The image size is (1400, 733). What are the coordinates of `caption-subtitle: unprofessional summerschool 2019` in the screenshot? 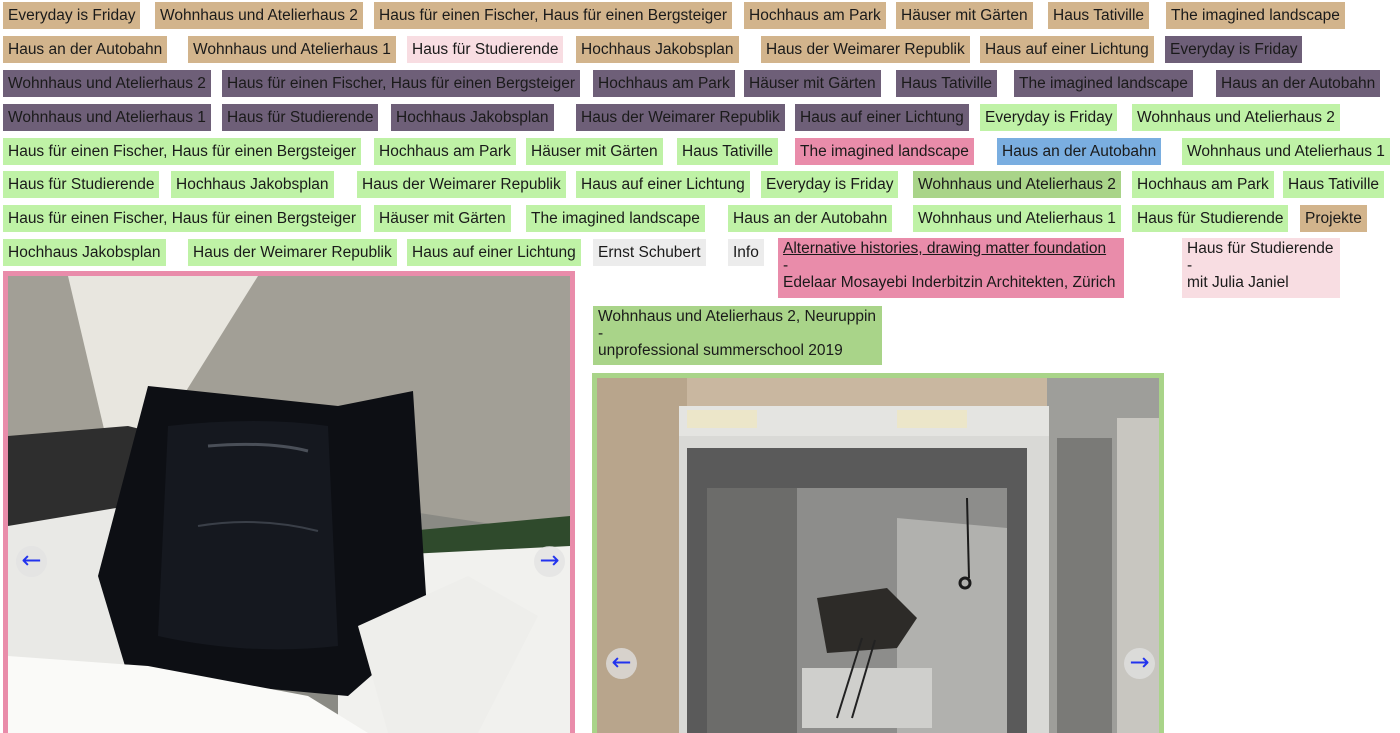 It's located at (720, 350).